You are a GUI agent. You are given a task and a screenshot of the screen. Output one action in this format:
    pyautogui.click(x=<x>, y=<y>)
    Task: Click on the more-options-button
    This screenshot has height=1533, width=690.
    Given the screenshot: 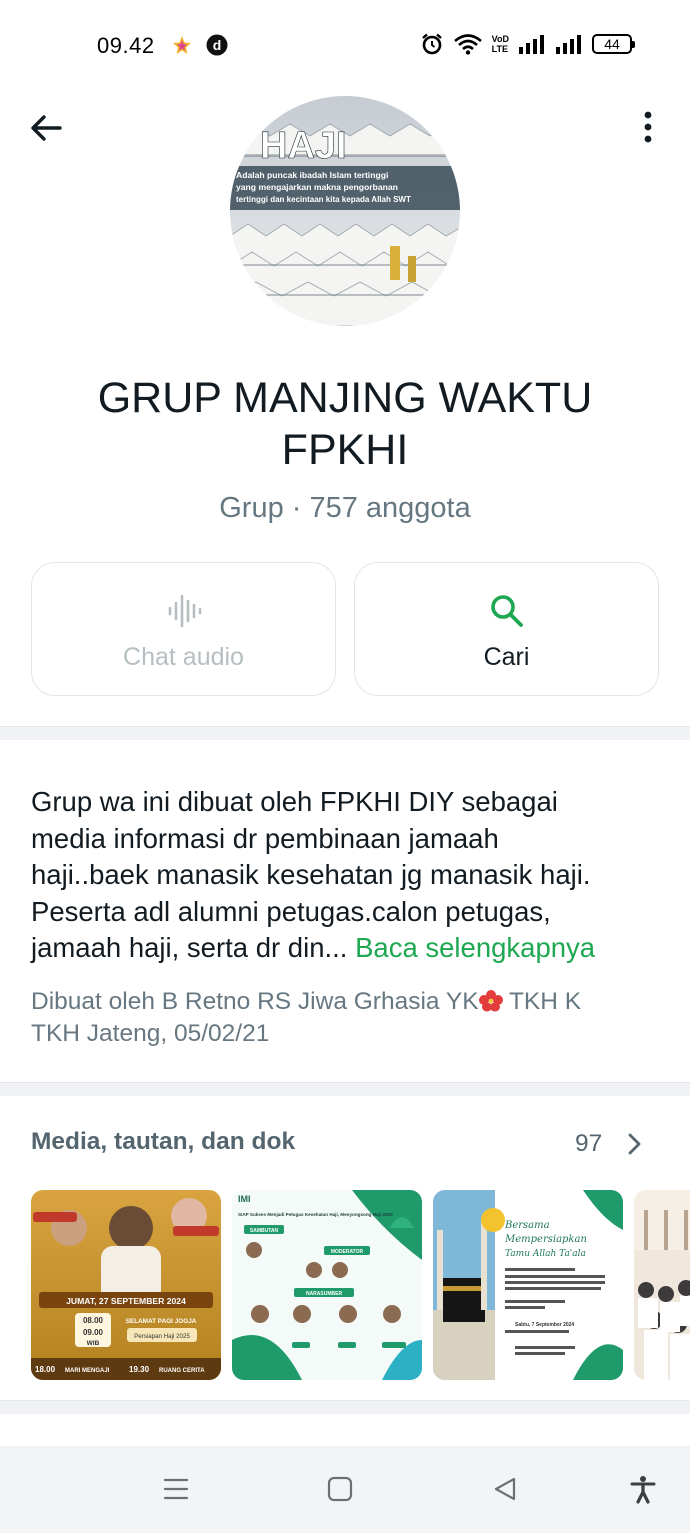 What is the action you would take?
    pyautogui.click(x=648, y=128)
    